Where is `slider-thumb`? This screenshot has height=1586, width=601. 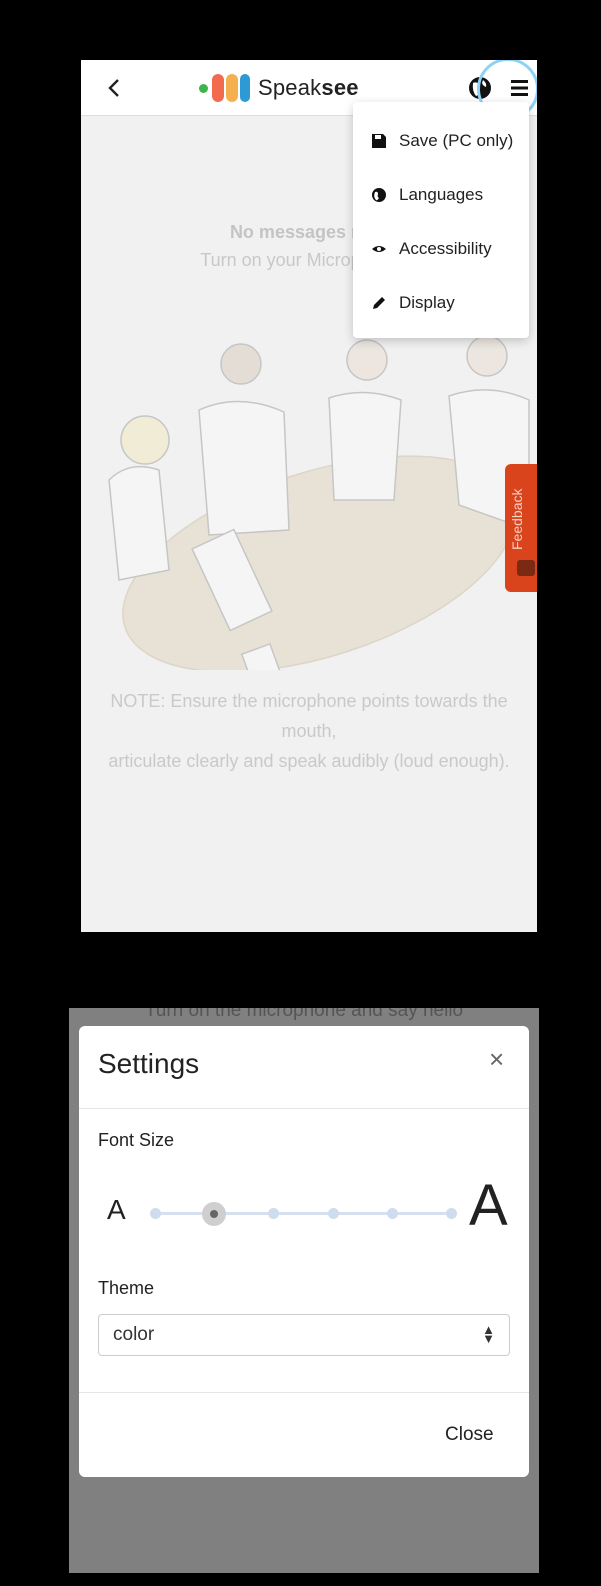 slider-thumb is located at coordinates (214, 1214).